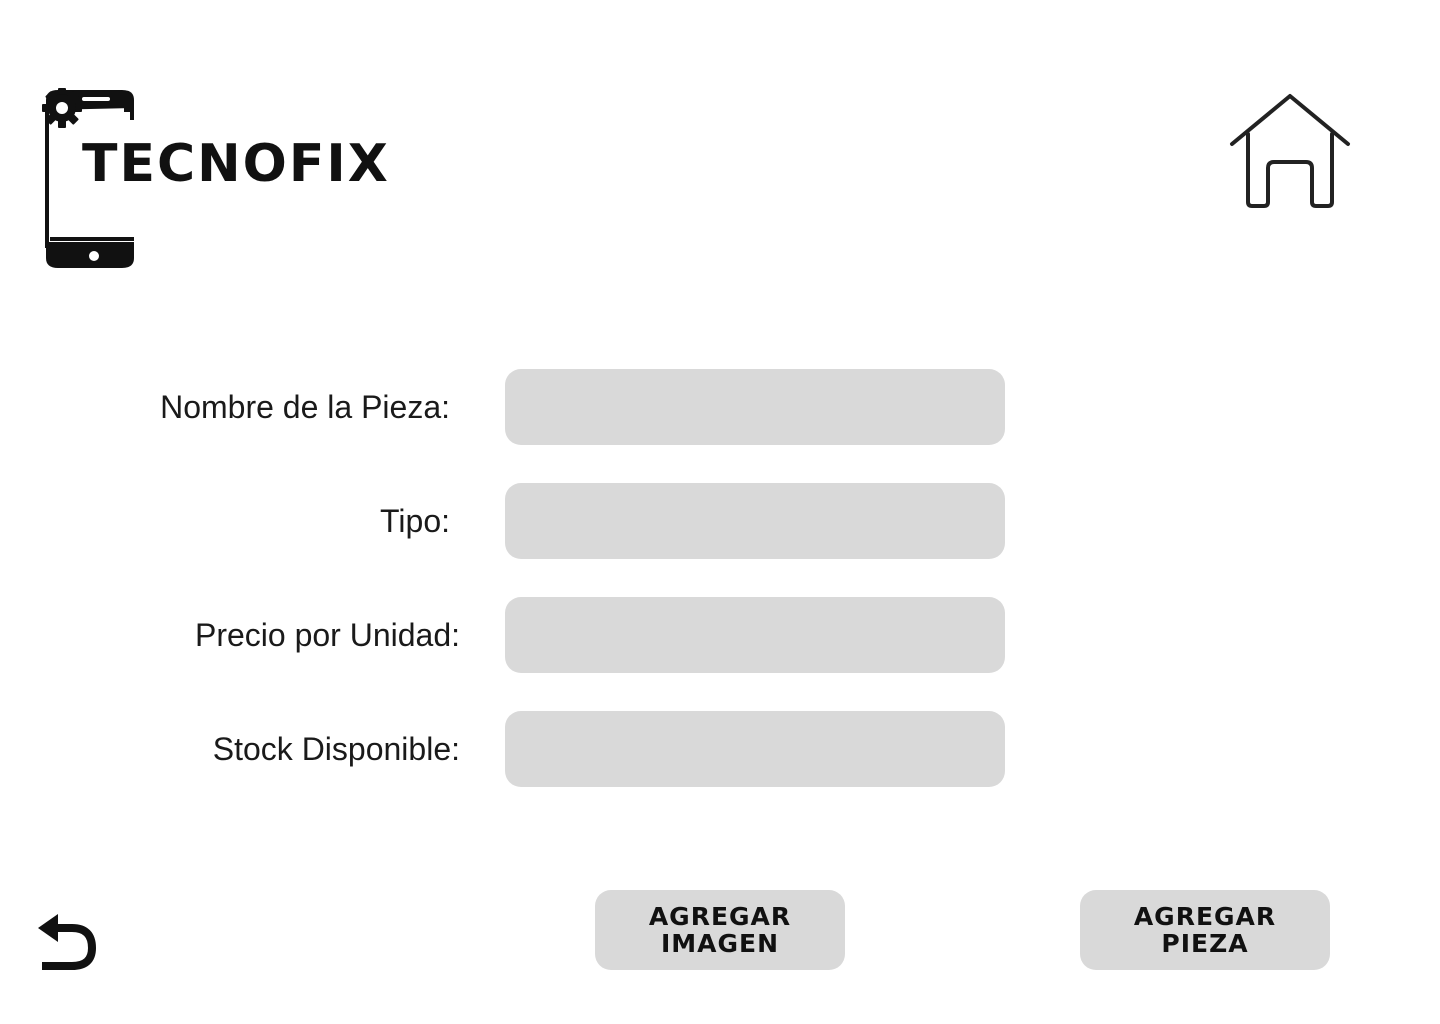 The width and height of the screenshot is (1440, 1024). I want to click on undo-arrow-icon, so click(67, 942).